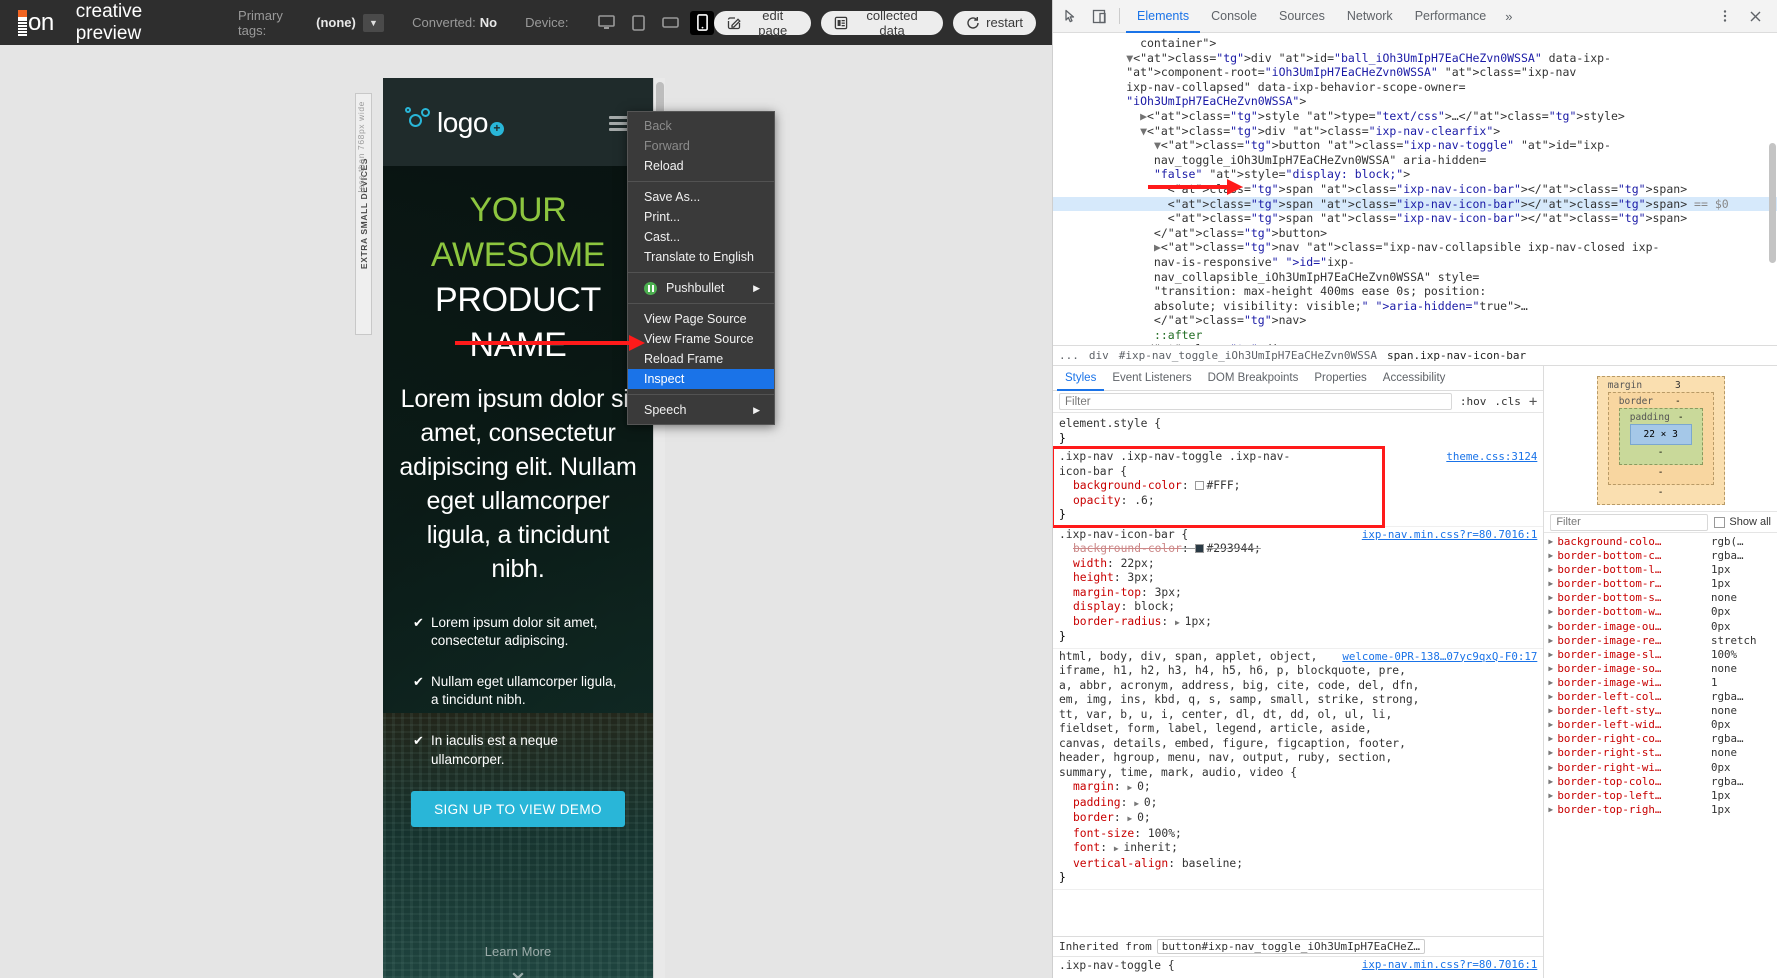  What do you see at coordinates (1507, 401) in the screenshot?
I see `cls-toggle: .cls` at bounding box center [1507, 401].